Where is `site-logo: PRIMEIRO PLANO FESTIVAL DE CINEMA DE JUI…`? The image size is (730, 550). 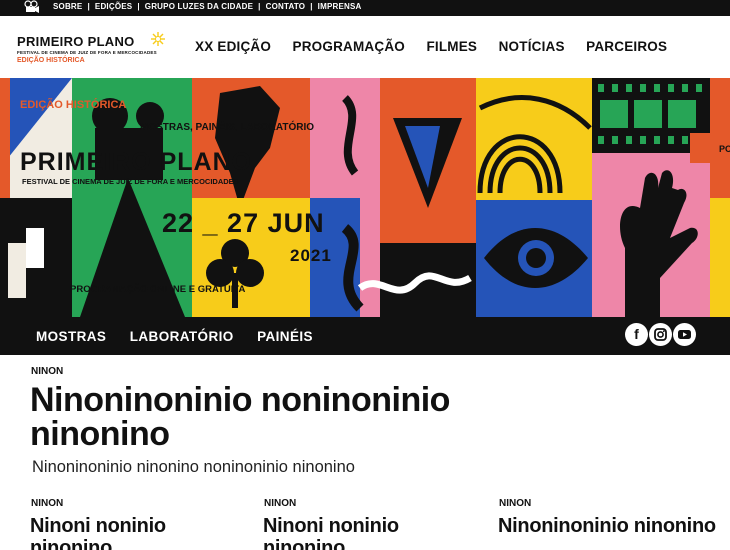
site-logo: PRIMEIRO PLANO FESTIVAL DE CINEMA DE JUI… is located at coordinates (91, 48).